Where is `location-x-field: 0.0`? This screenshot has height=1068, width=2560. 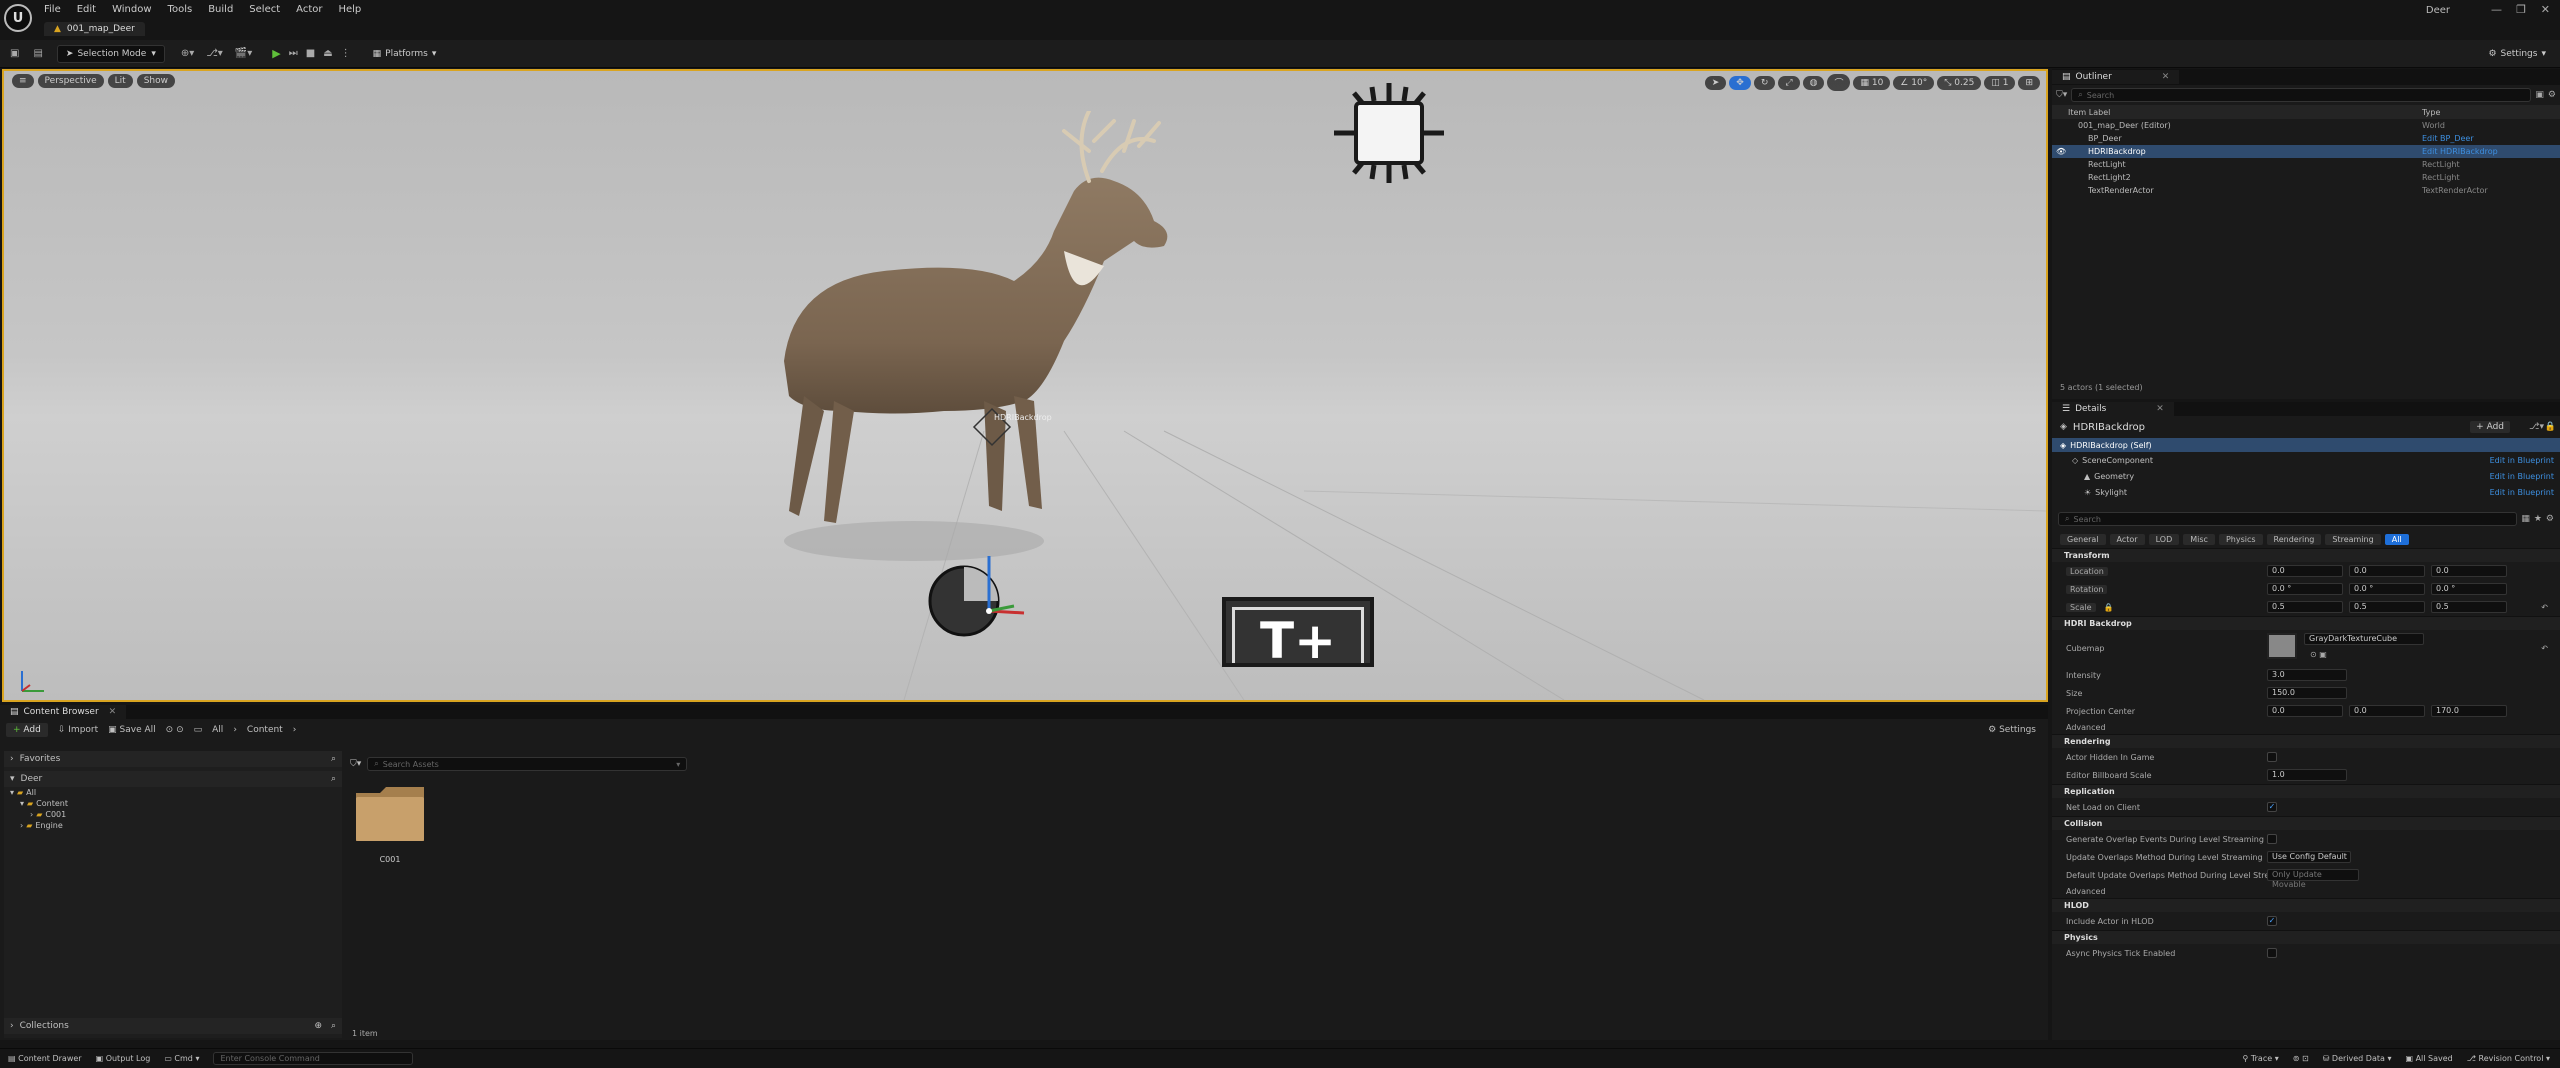
location-x-field: 0.0 is located at coordinates (2305, 571).